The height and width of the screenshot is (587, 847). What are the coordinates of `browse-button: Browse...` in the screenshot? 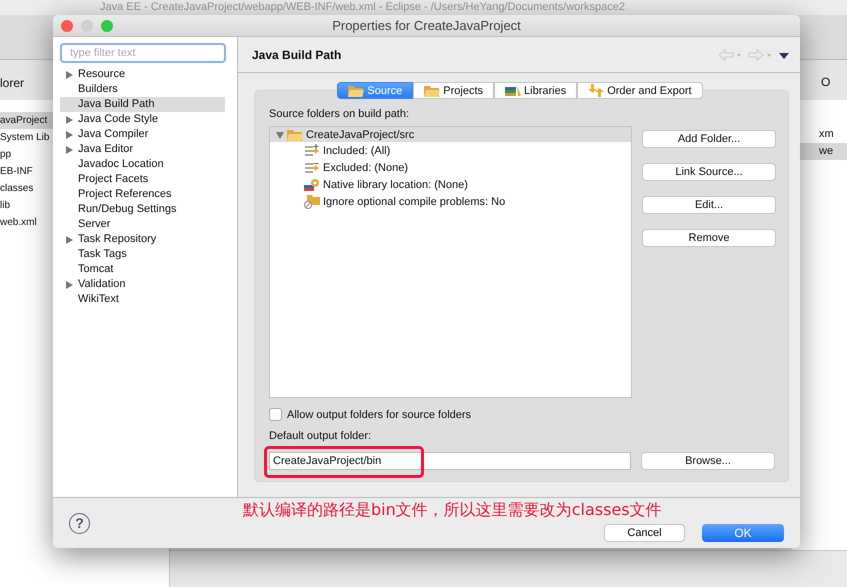 It's located at (708, 461).